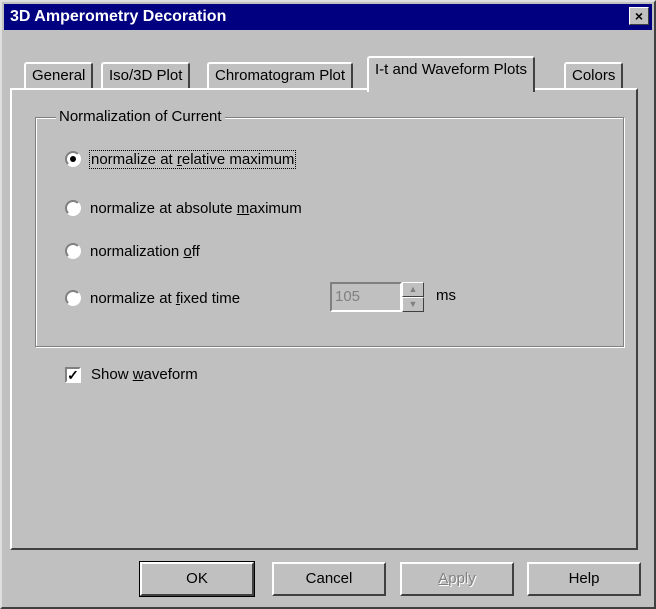  I want to click on radio-label: normalize at fixed time, so click(165, 298).